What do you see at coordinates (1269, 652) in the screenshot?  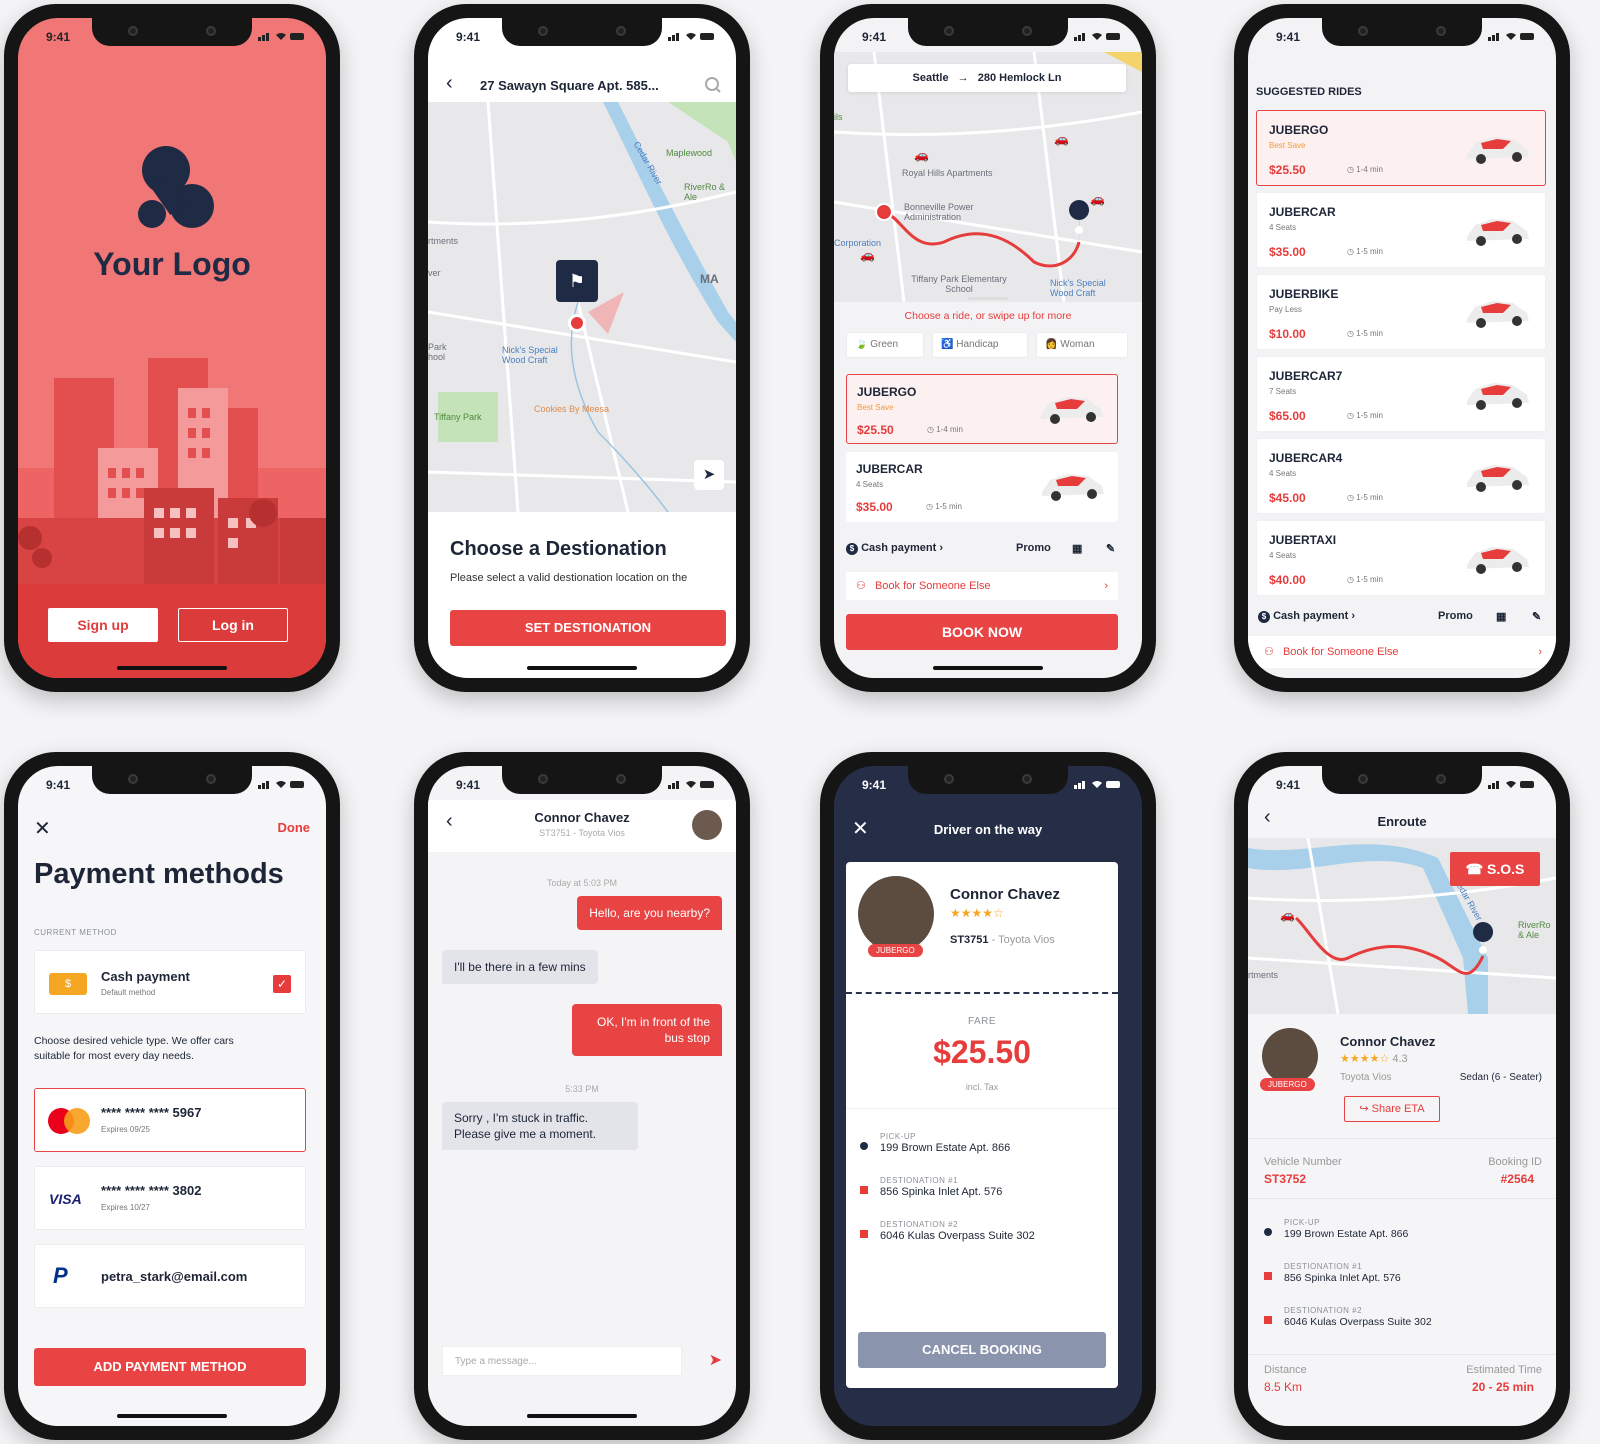 I see `person-icon: ⚇` at bounding box center [1269, 652].